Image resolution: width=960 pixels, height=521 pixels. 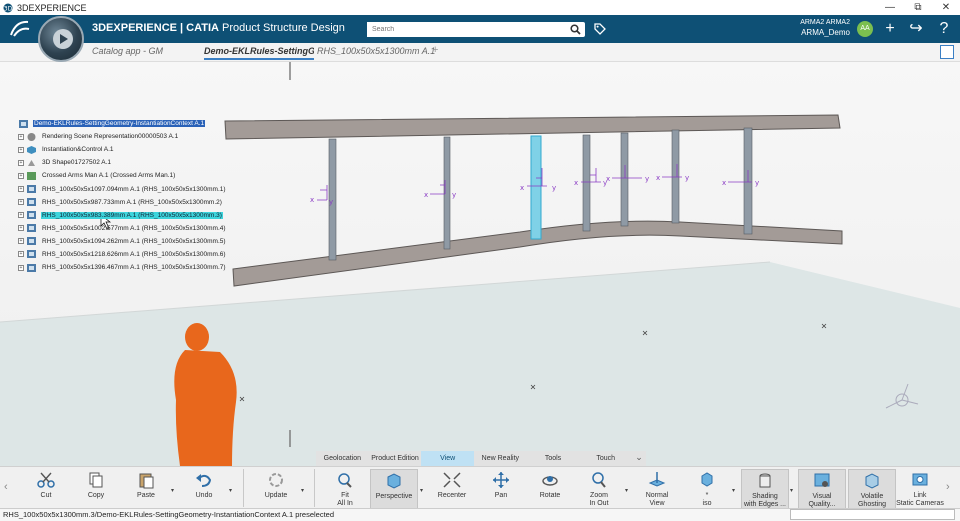 I want to click on visual-quality-icon, so click(x=822, y=480).